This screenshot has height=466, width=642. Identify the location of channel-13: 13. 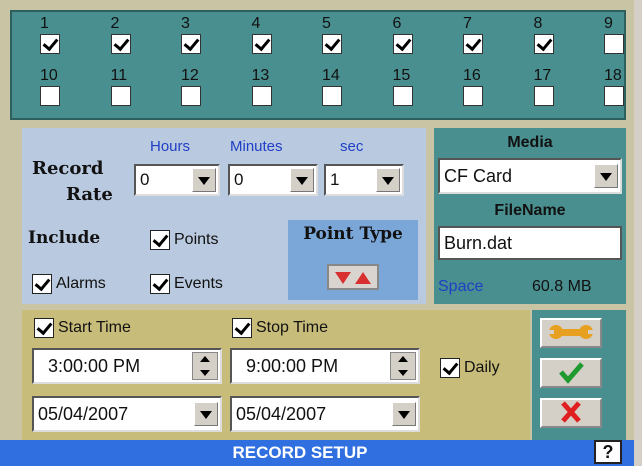
(265, 91).